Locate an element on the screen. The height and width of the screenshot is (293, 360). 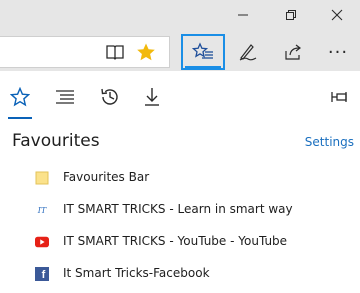
add-favorite-button is located at coordinates (146, 52).